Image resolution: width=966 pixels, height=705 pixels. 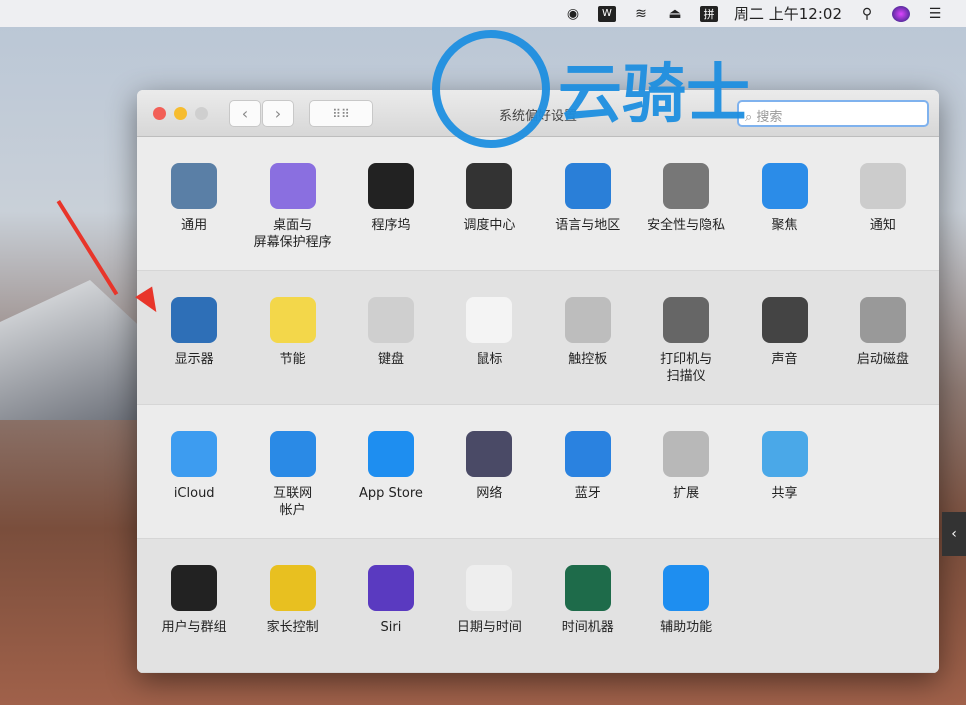 What do you see at coordinates (194, 225) in the screenshot?
I see `pane-label: 通用` at bounding box center [194, 225].